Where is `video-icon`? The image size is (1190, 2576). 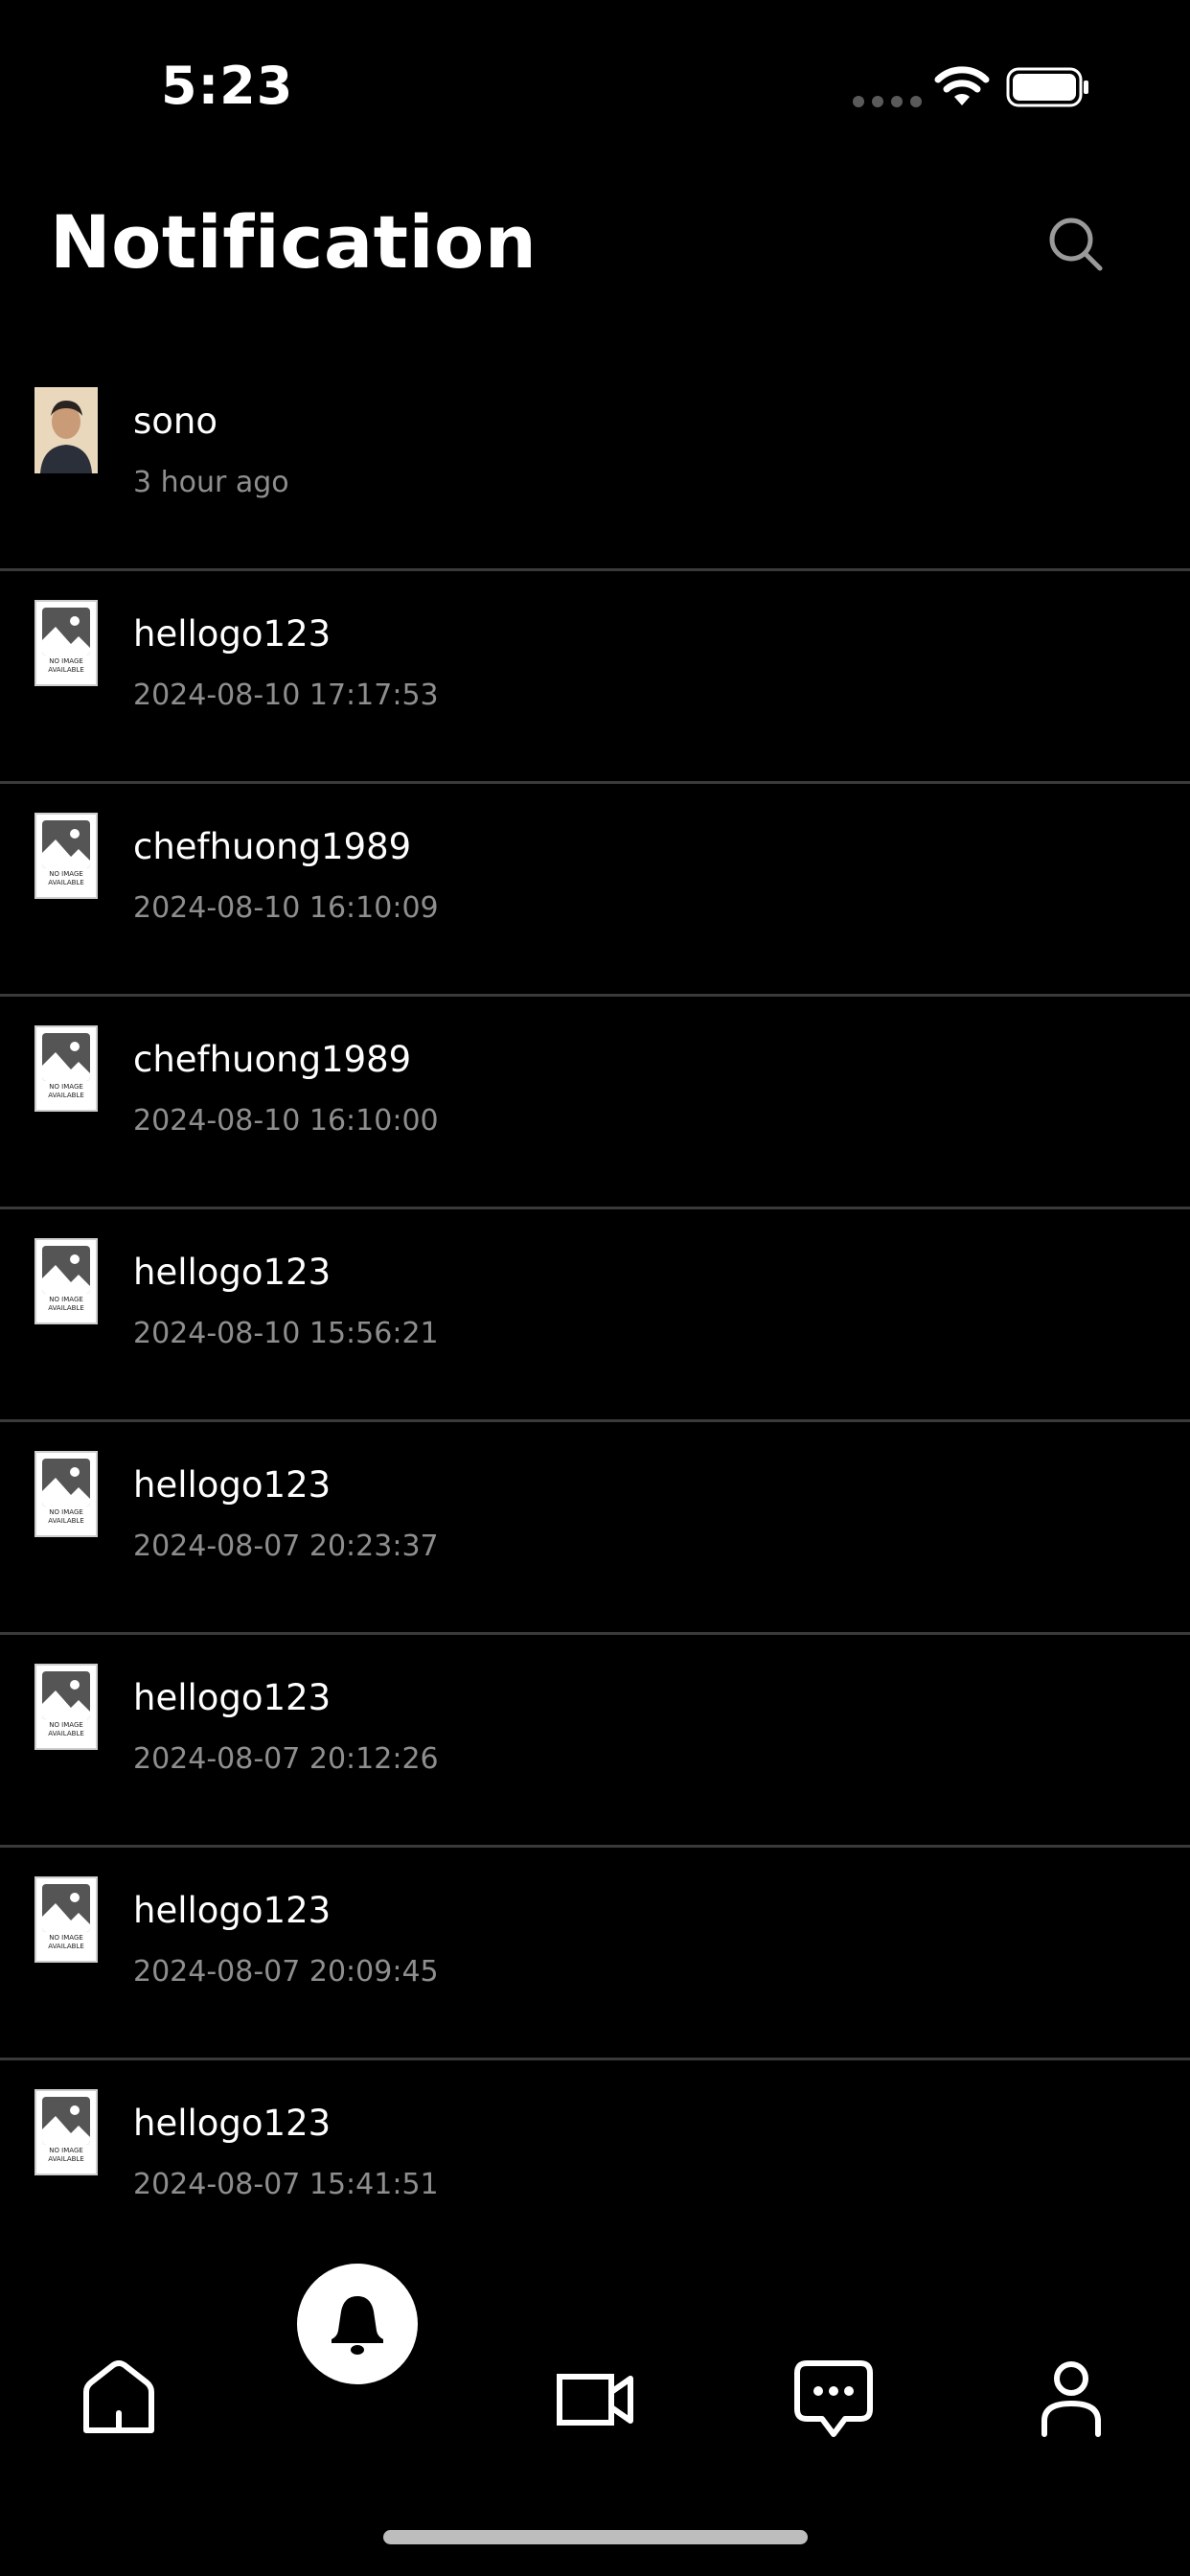
video-icon is located at coordinates (594, 2398).